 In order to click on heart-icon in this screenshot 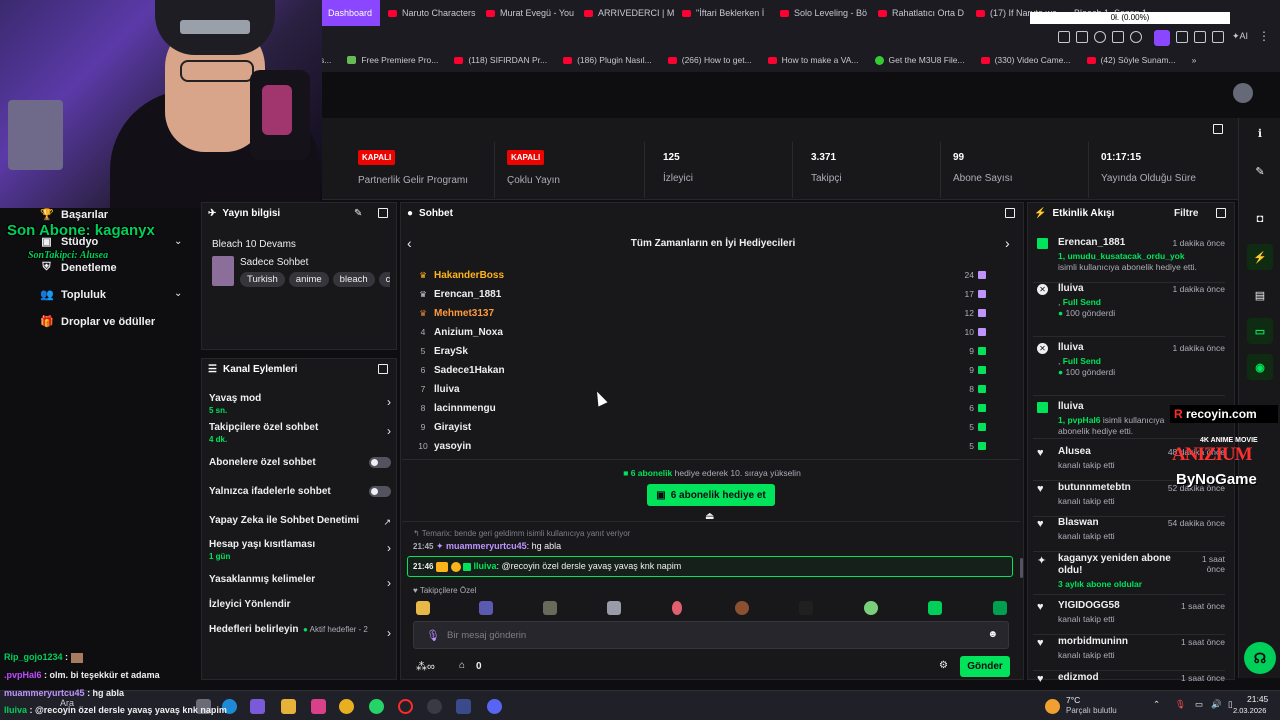, I will do `click(1136, 37)`.